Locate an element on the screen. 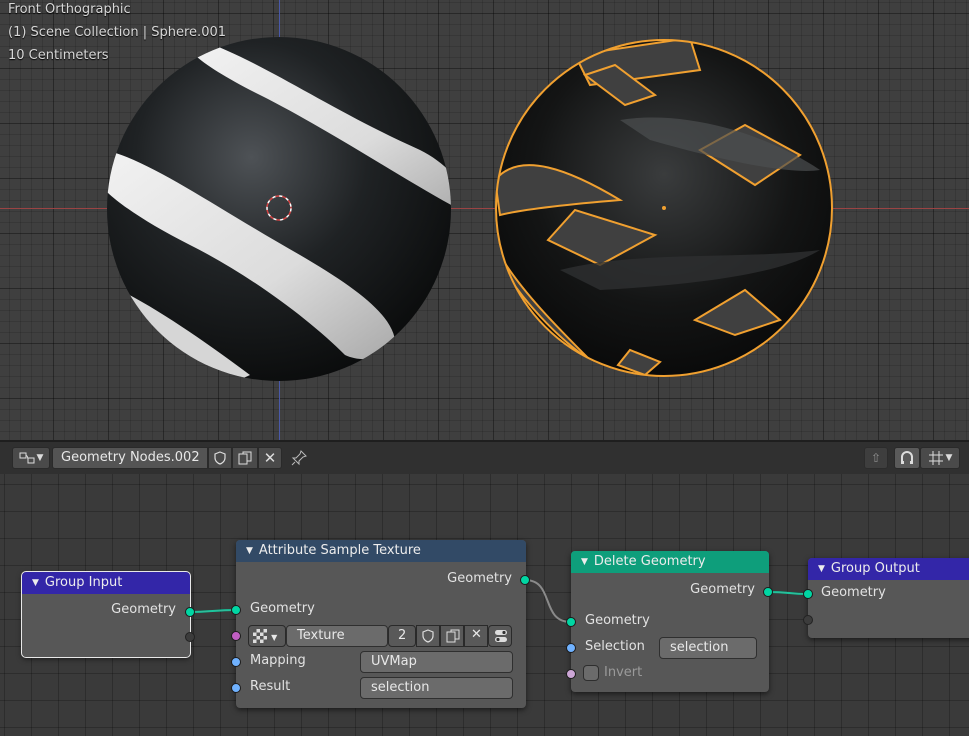  mapping-input-socket is located at coordinates (236, 662).